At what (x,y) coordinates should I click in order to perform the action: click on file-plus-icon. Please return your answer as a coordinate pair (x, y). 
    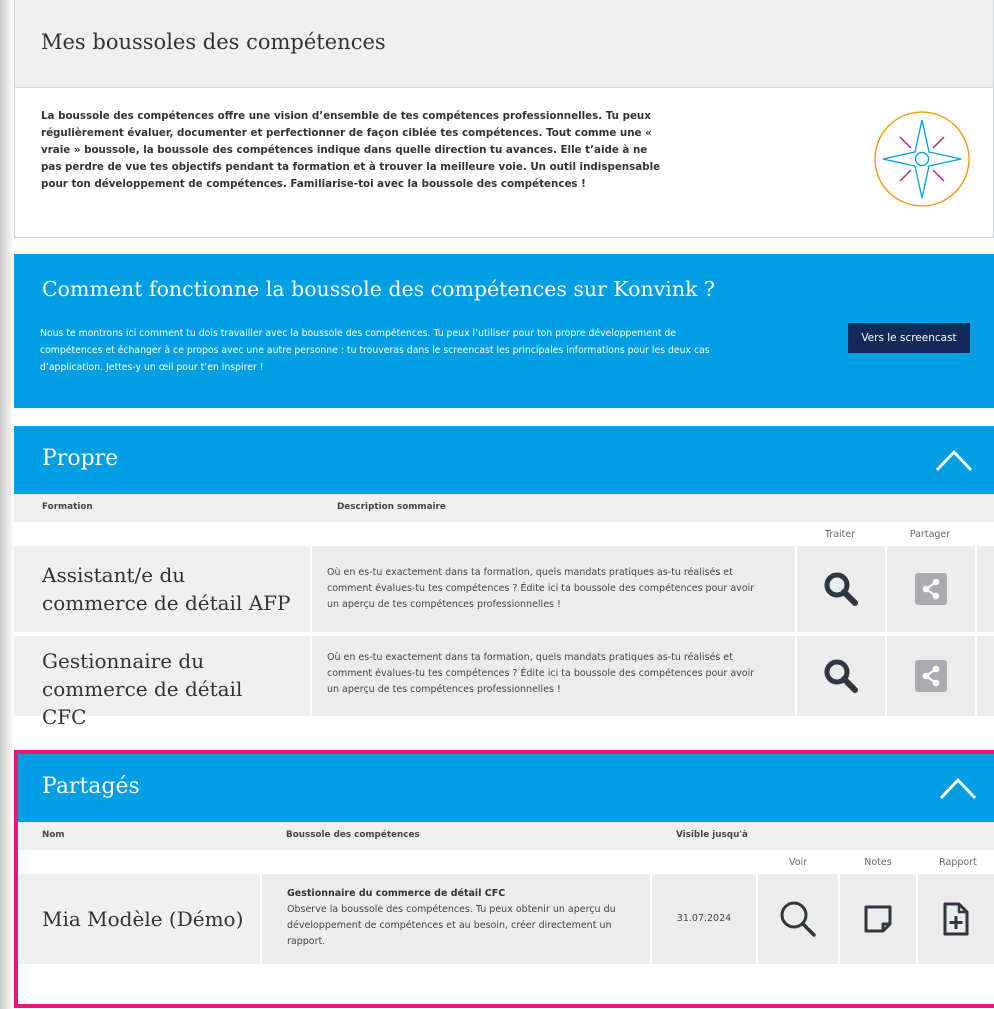
    Looking at the image, I should click on (956, 919).